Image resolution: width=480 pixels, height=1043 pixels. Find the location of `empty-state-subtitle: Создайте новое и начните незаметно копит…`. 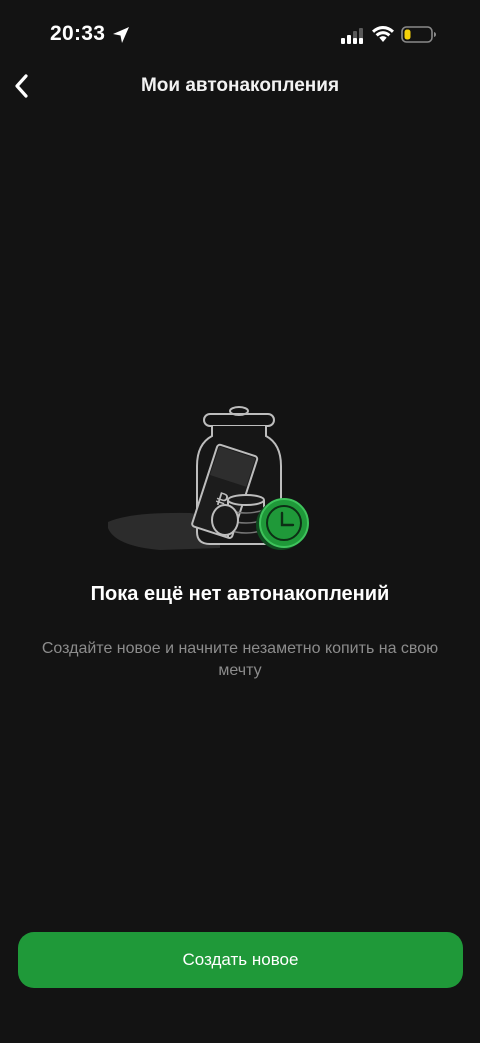

empty-state-subtitle: Создайте новое и начните незаметно копит… is located at coordinates (240, 659).